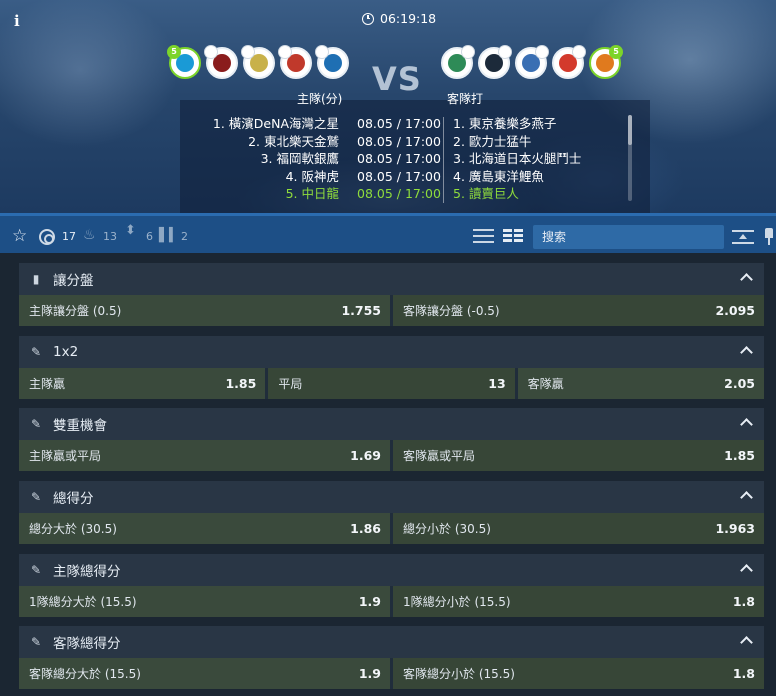 Image resolution: width=776 pixels, height=696 pixels. I want to click on home-team-item: 3. 福岡軟銀鷹, so click(276, 159).